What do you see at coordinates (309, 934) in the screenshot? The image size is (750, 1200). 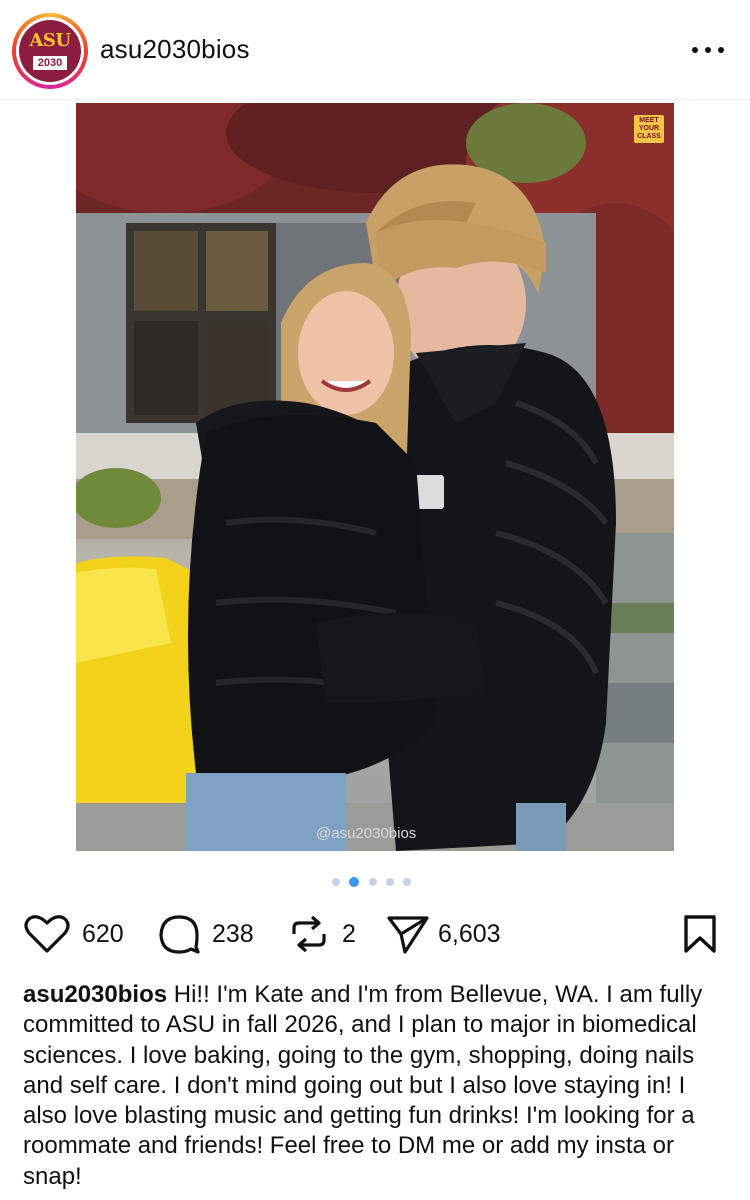 I see `repost-icon` at bounding box center [309, 934].